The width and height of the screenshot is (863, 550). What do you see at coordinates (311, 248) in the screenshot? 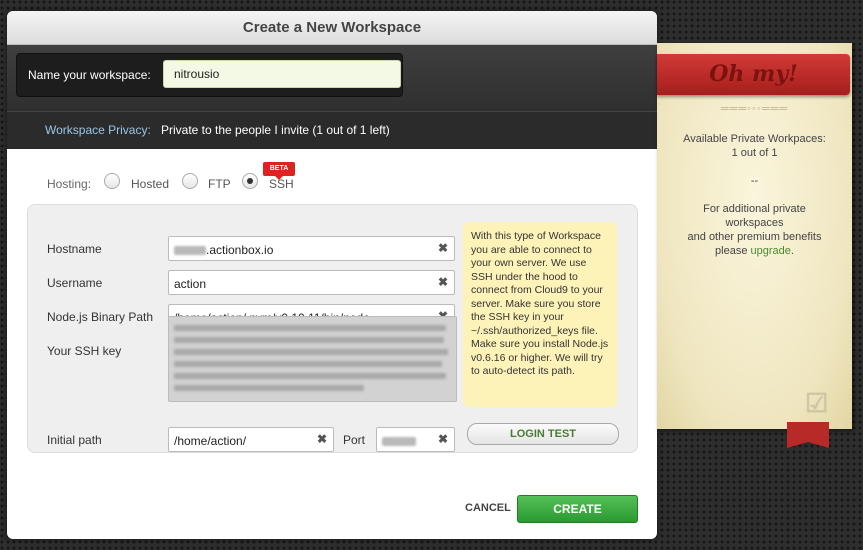
I see `hostname-input: .actionbox.io ✖` at bounding box center [311, 248].